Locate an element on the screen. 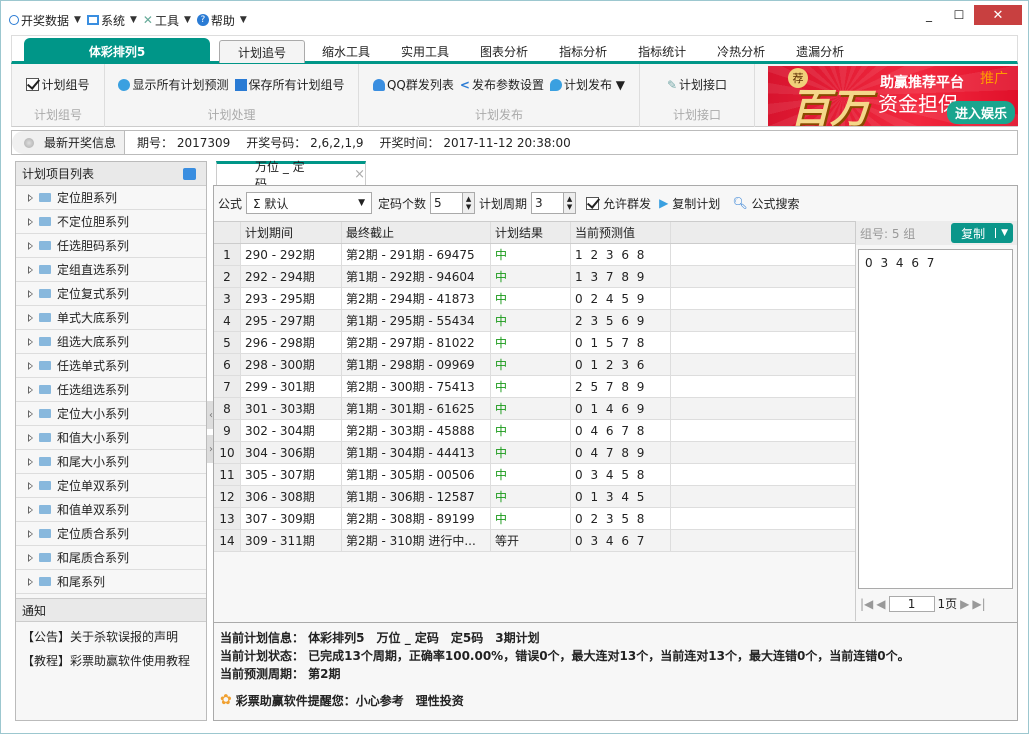 The height and width of the screenshot is (734, 1029). table-row: 5 296 - 298期 第2期 - 297期 - 81022 中 0 1 5 7 8 is located at coordinates (534, 343).